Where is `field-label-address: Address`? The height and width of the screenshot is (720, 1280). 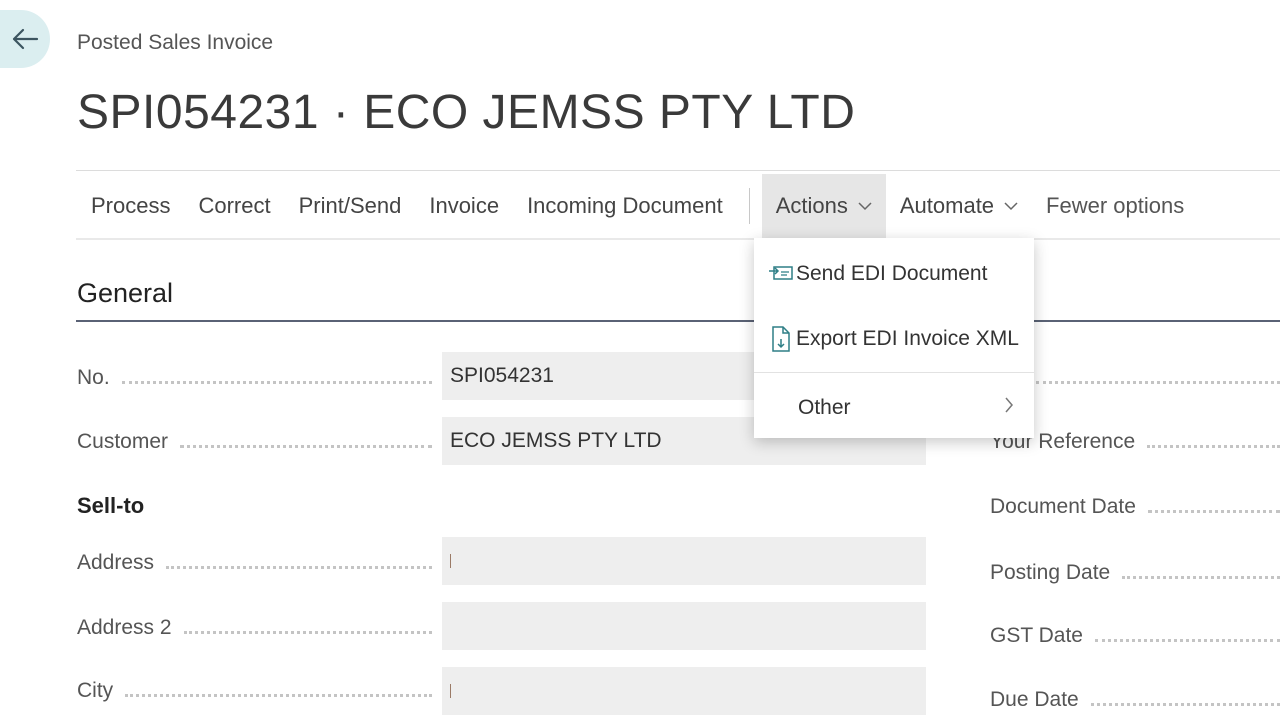
field-label-address: Address is located at coordinates (254, 563).